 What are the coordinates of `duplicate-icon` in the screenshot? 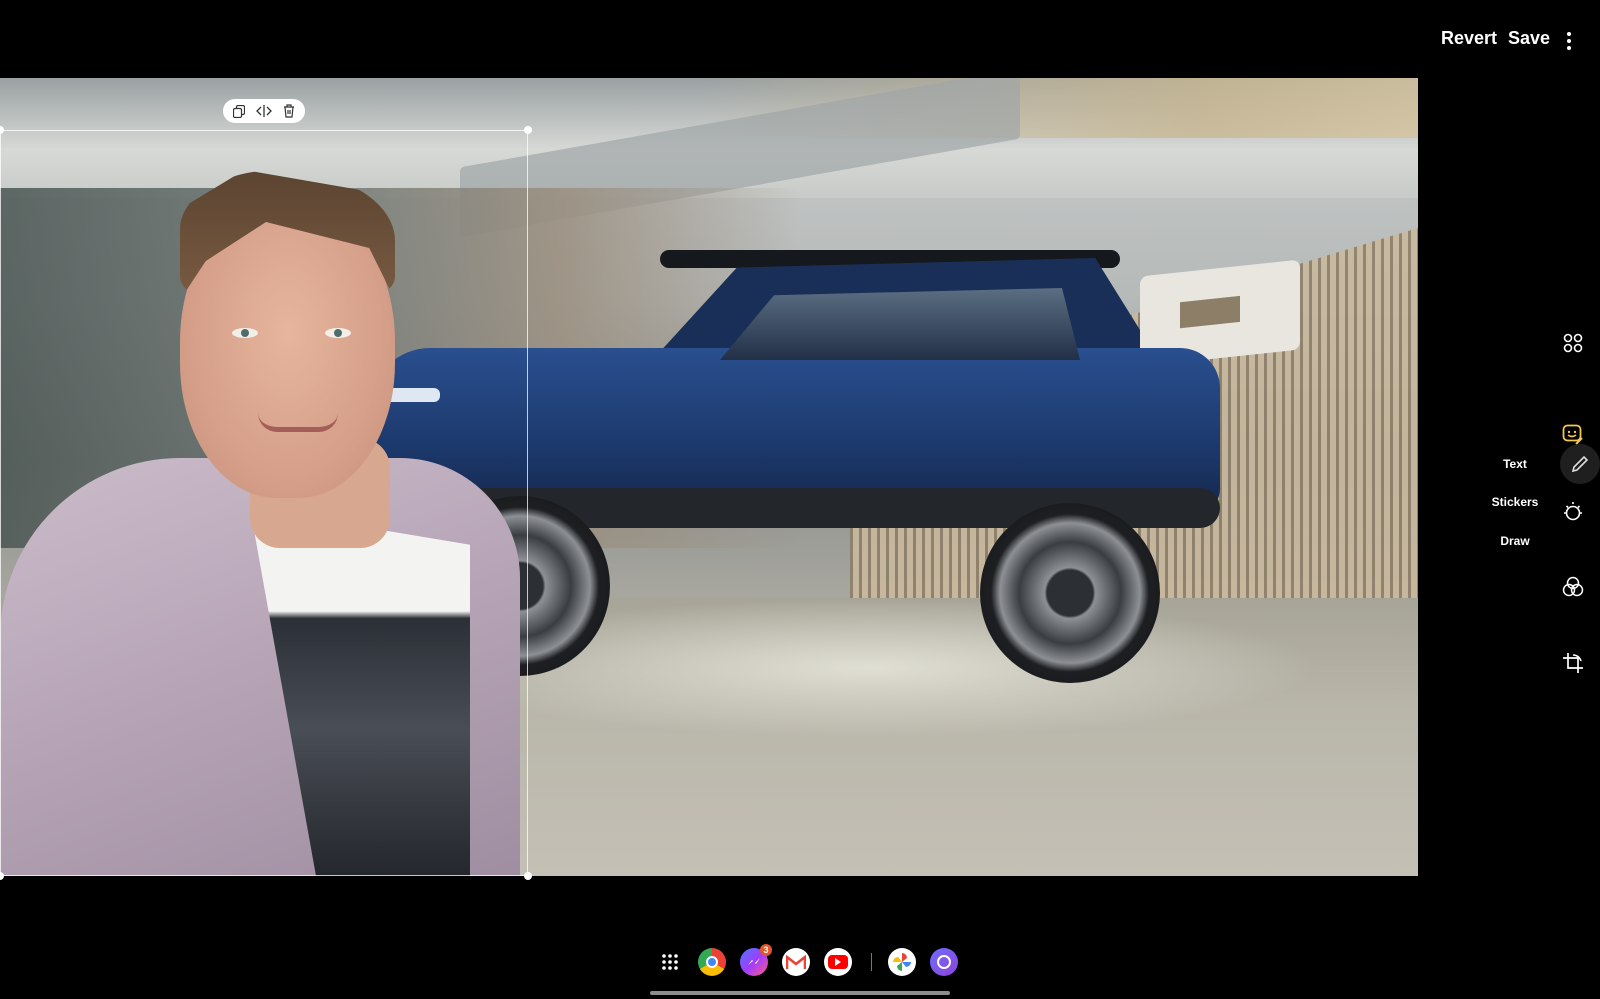 It's located at (239, 111).